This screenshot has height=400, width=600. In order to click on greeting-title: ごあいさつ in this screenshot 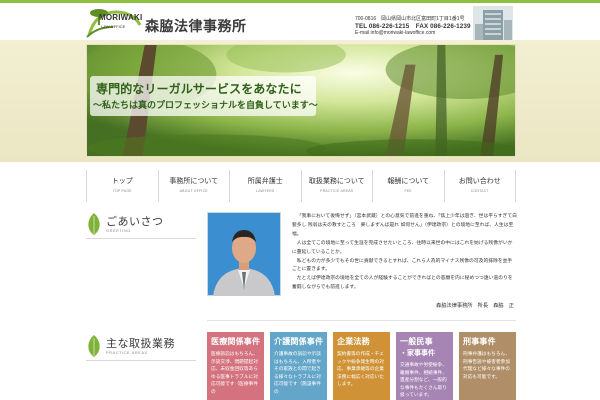, I will do `click(135, 221)`.